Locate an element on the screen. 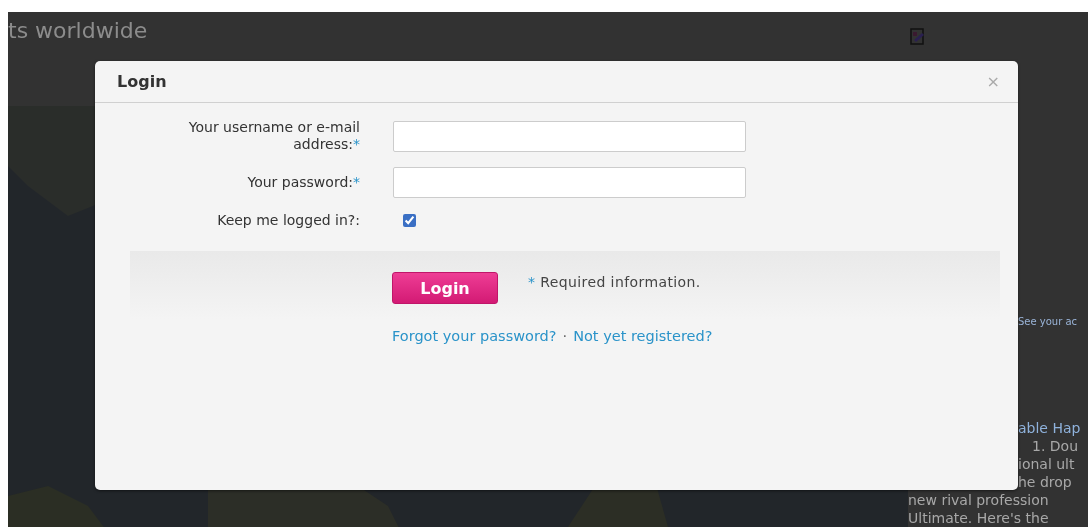 This screenshot has height=527, width=1088. article-title: able Hap is located at coordinates (1049, 428).